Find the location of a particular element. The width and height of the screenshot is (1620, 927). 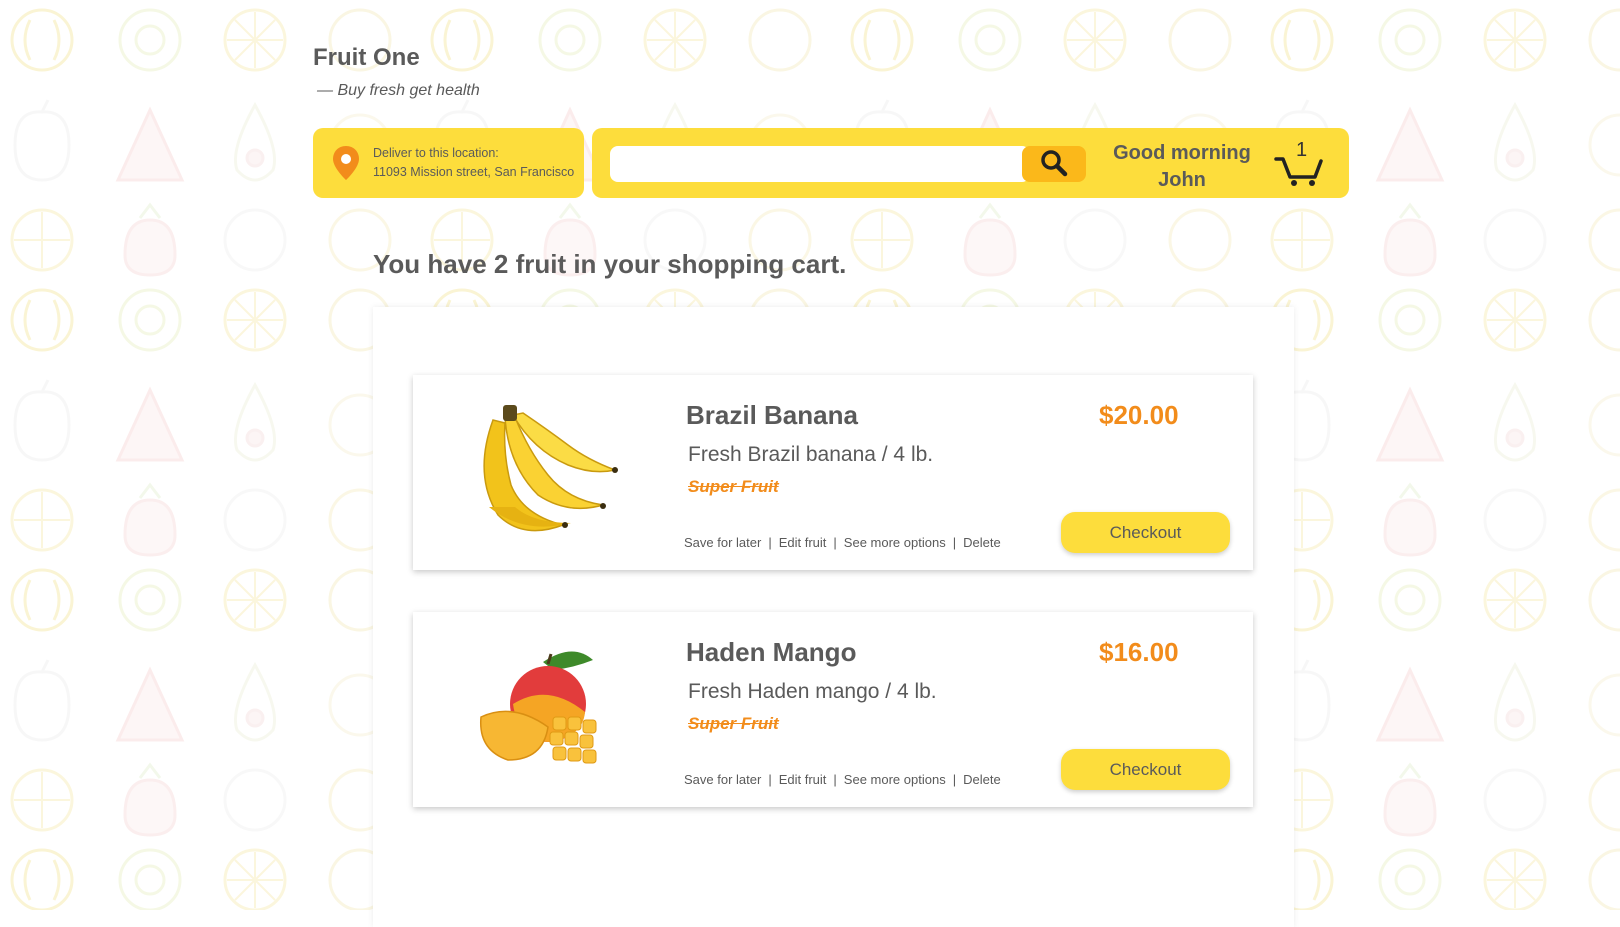

banana-bunch-icon is located at coordinates (550, 468).